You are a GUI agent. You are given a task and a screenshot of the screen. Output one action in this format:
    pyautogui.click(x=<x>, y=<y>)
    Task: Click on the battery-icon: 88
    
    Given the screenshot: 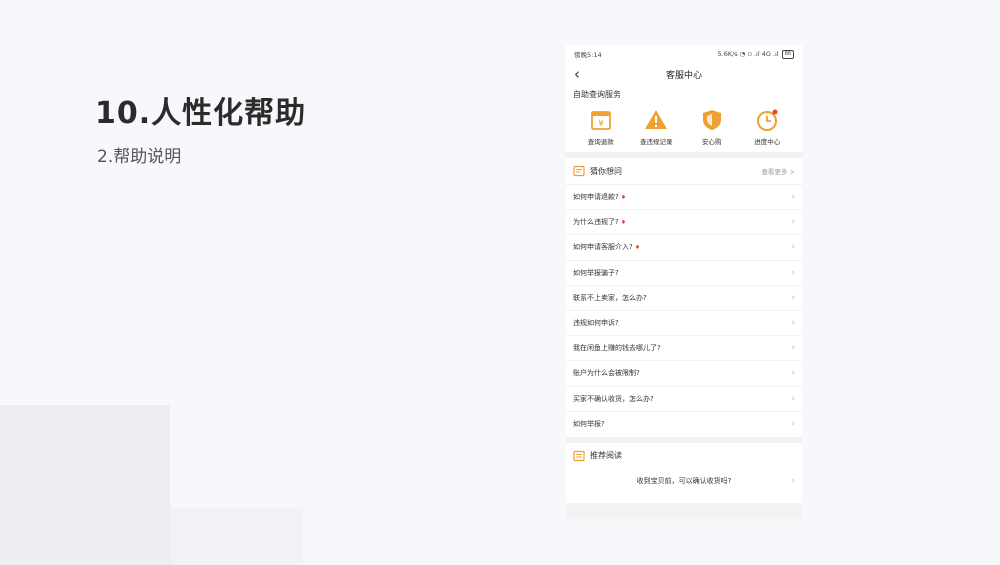 What is the action you would take?
    pyautogui.click(x=787, y=54)
    